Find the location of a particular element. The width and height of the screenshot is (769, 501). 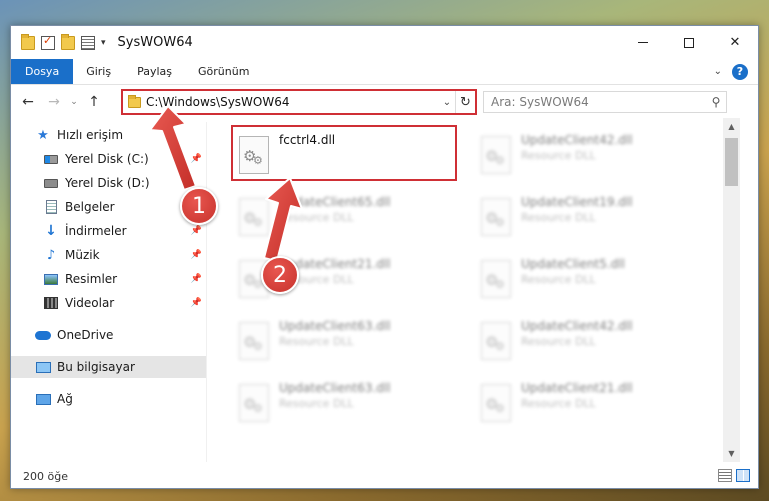

tab-share: Paylaş is located at coordinates (154, 71).